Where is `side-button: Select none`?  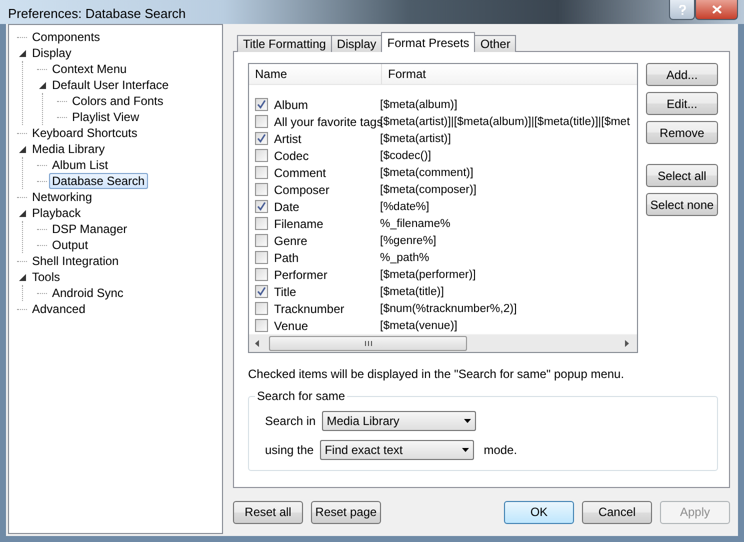 side-button: Select none is located at coordinates (682, 204).